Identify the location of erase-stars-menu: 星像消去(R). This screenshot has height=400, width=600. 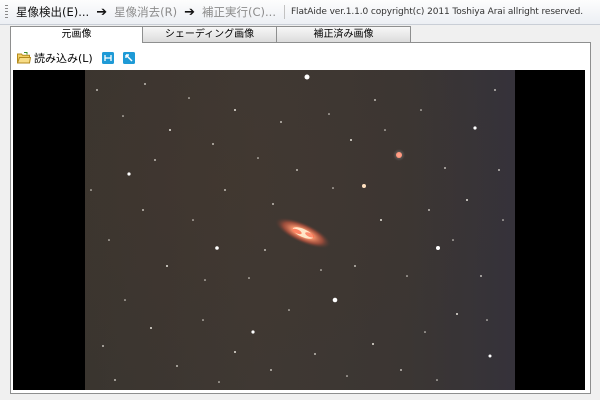
(145, 12).